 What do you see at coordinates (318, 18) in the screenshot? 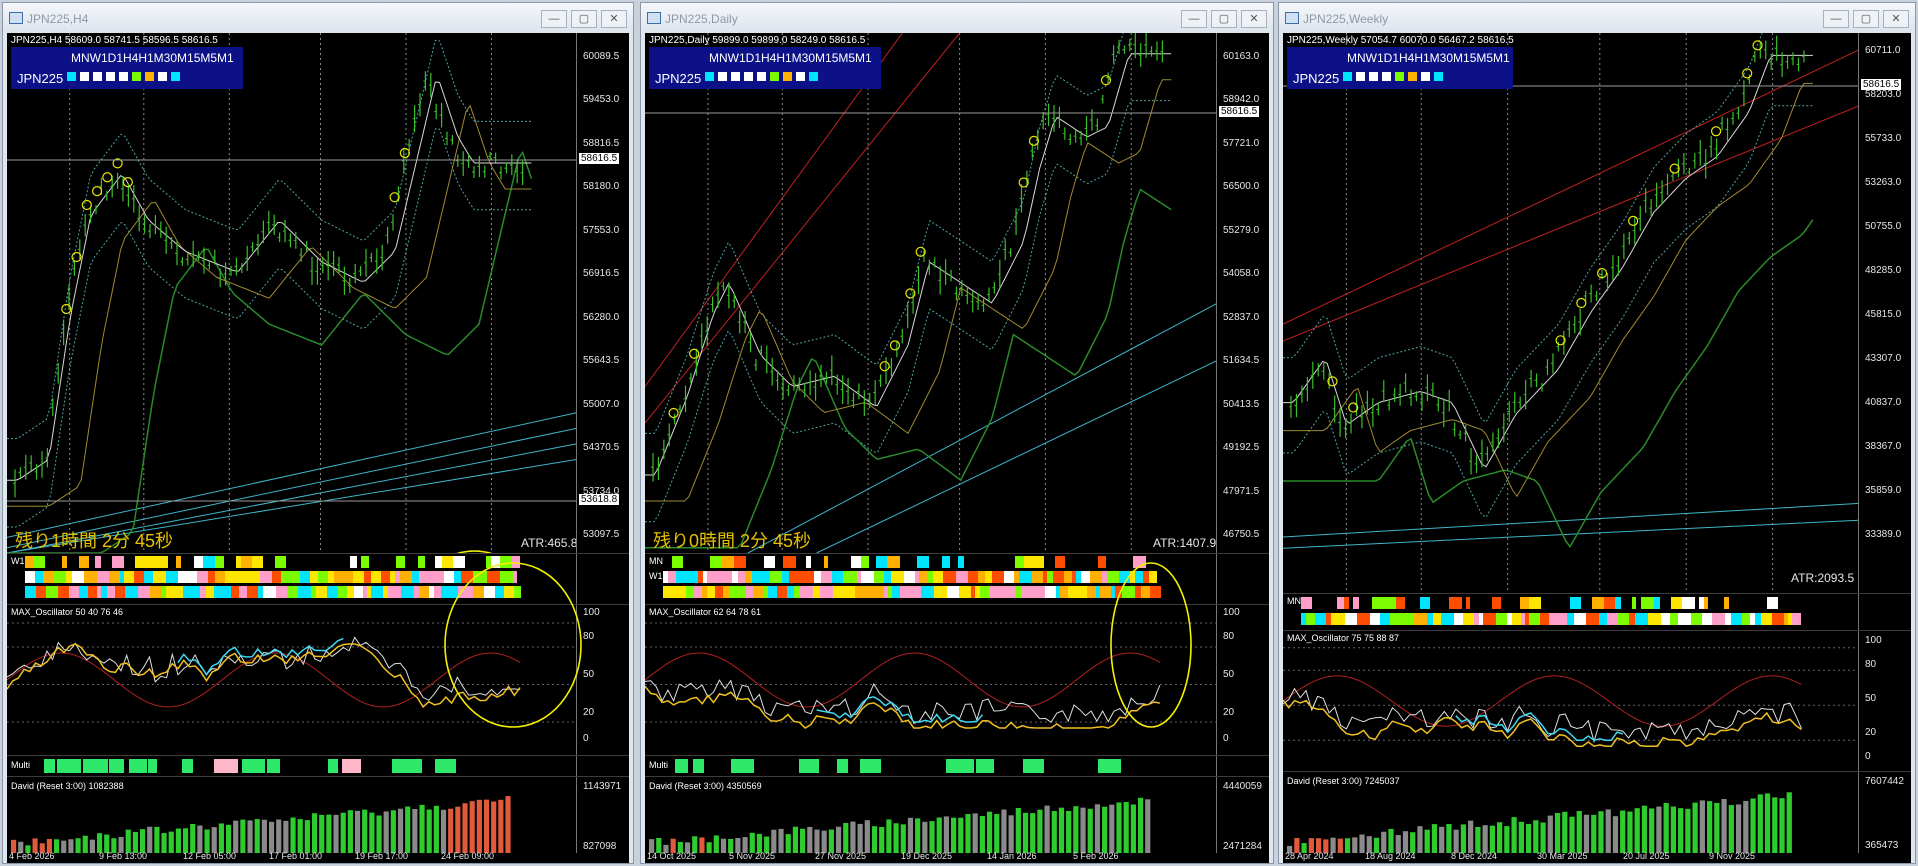
I see `window-titlebar: JPN225,H4 — ▢ ✕` at bounding box center [318, 18].